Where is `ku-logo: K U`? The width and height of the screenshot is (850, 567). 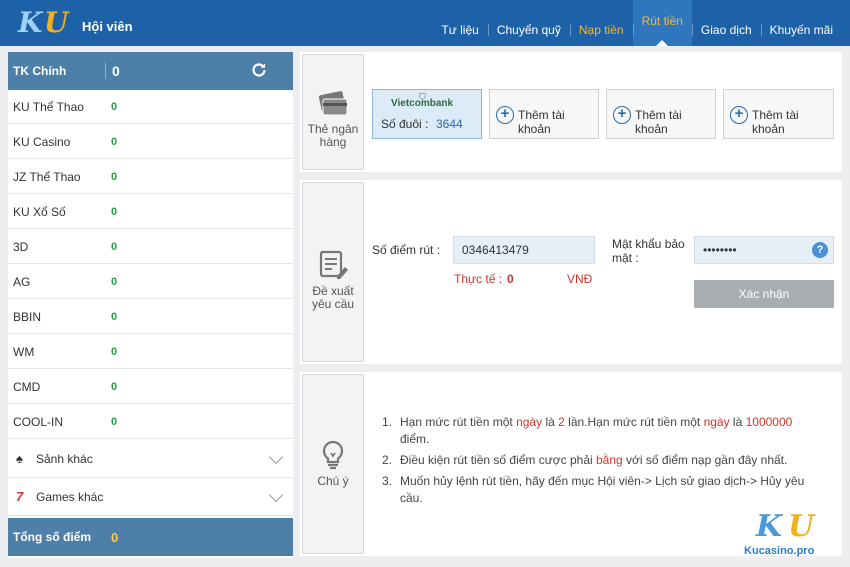
ku-logo: K U is located at coordinates (46, 23).